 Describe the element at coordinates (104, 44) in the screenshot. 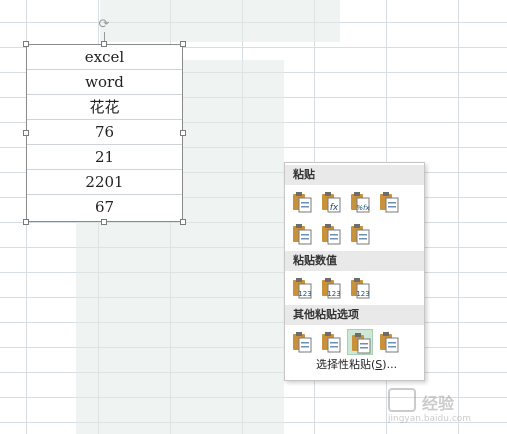

I see `resize-handle-top` at that location.